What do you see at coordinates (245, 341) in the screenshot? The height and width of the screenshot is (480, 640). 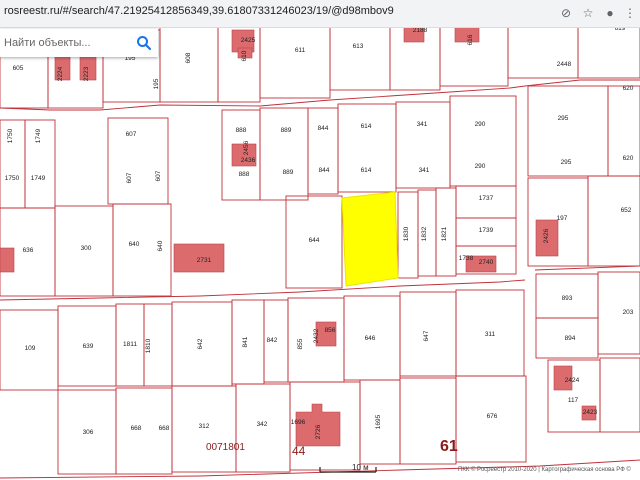 I see `parcel-number-label: 841` at bounding box center [245, 341].